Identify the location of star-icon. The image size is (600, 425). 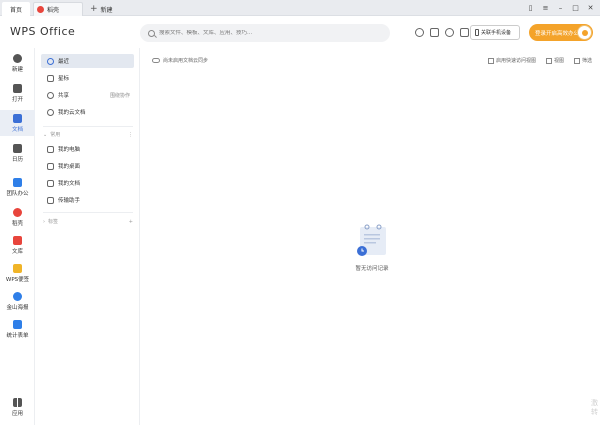
(50, 78).